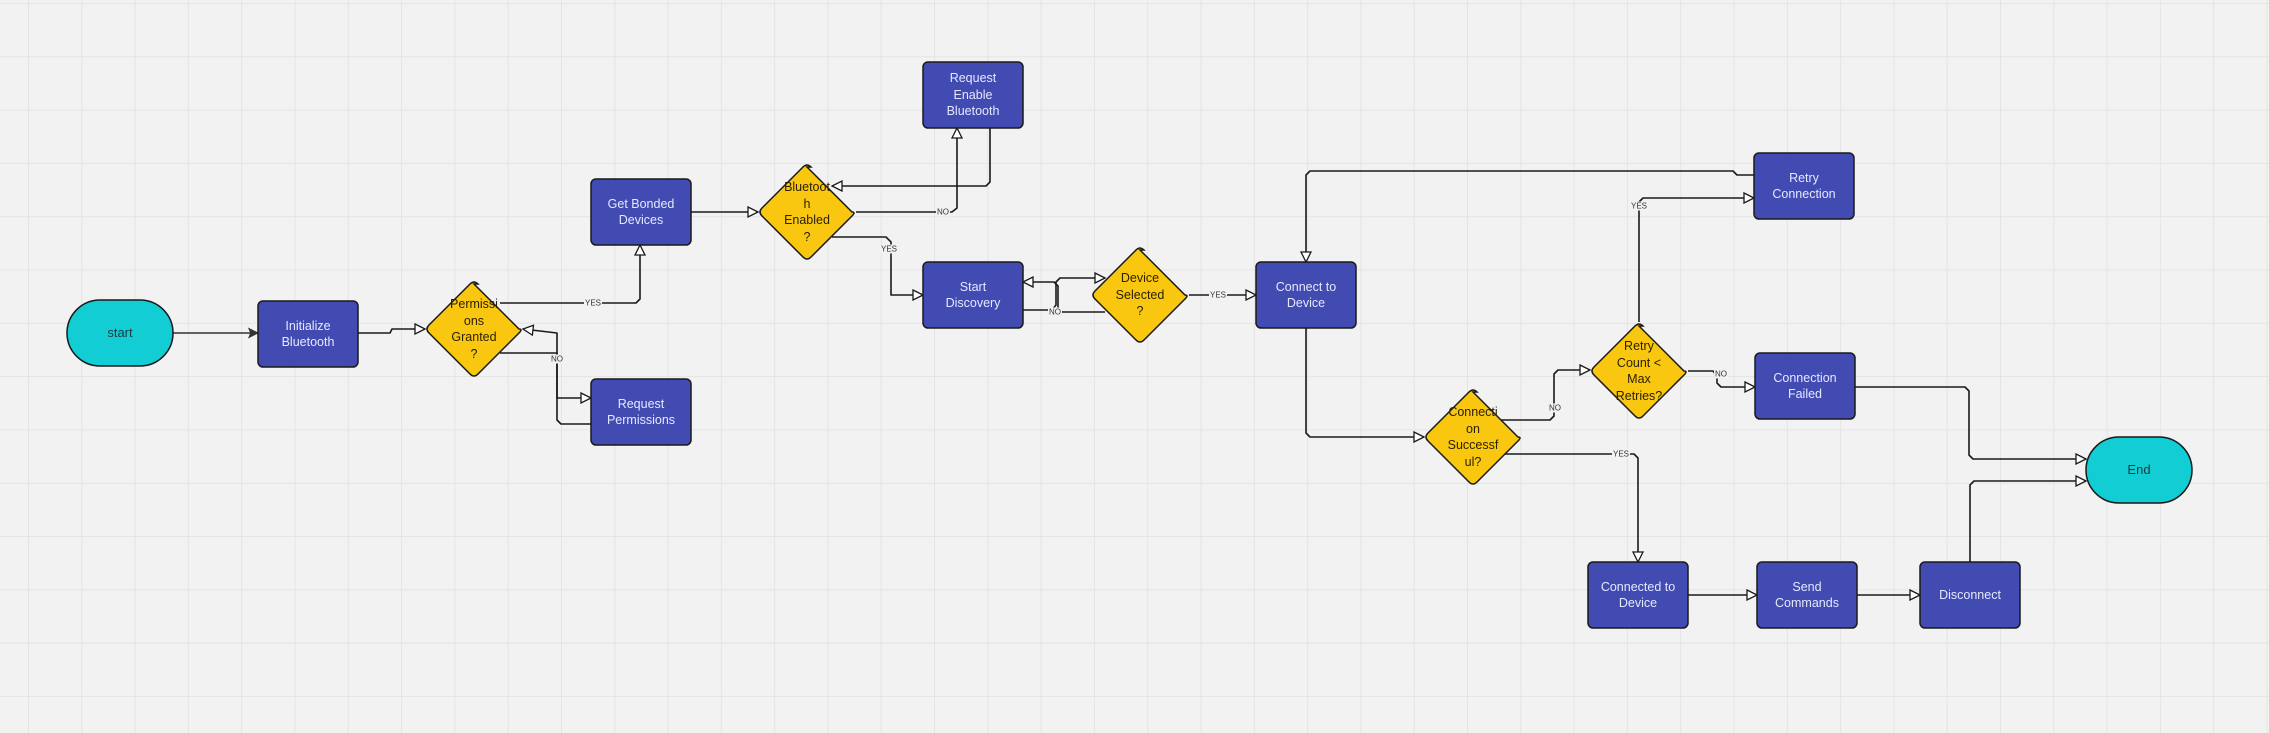 This screenshot has width=2269, height=733. What do you see at coordinates (1306, 295) in the screenshot?
I see `node-connect-to-device-process` at bounding box center [1306, 295].